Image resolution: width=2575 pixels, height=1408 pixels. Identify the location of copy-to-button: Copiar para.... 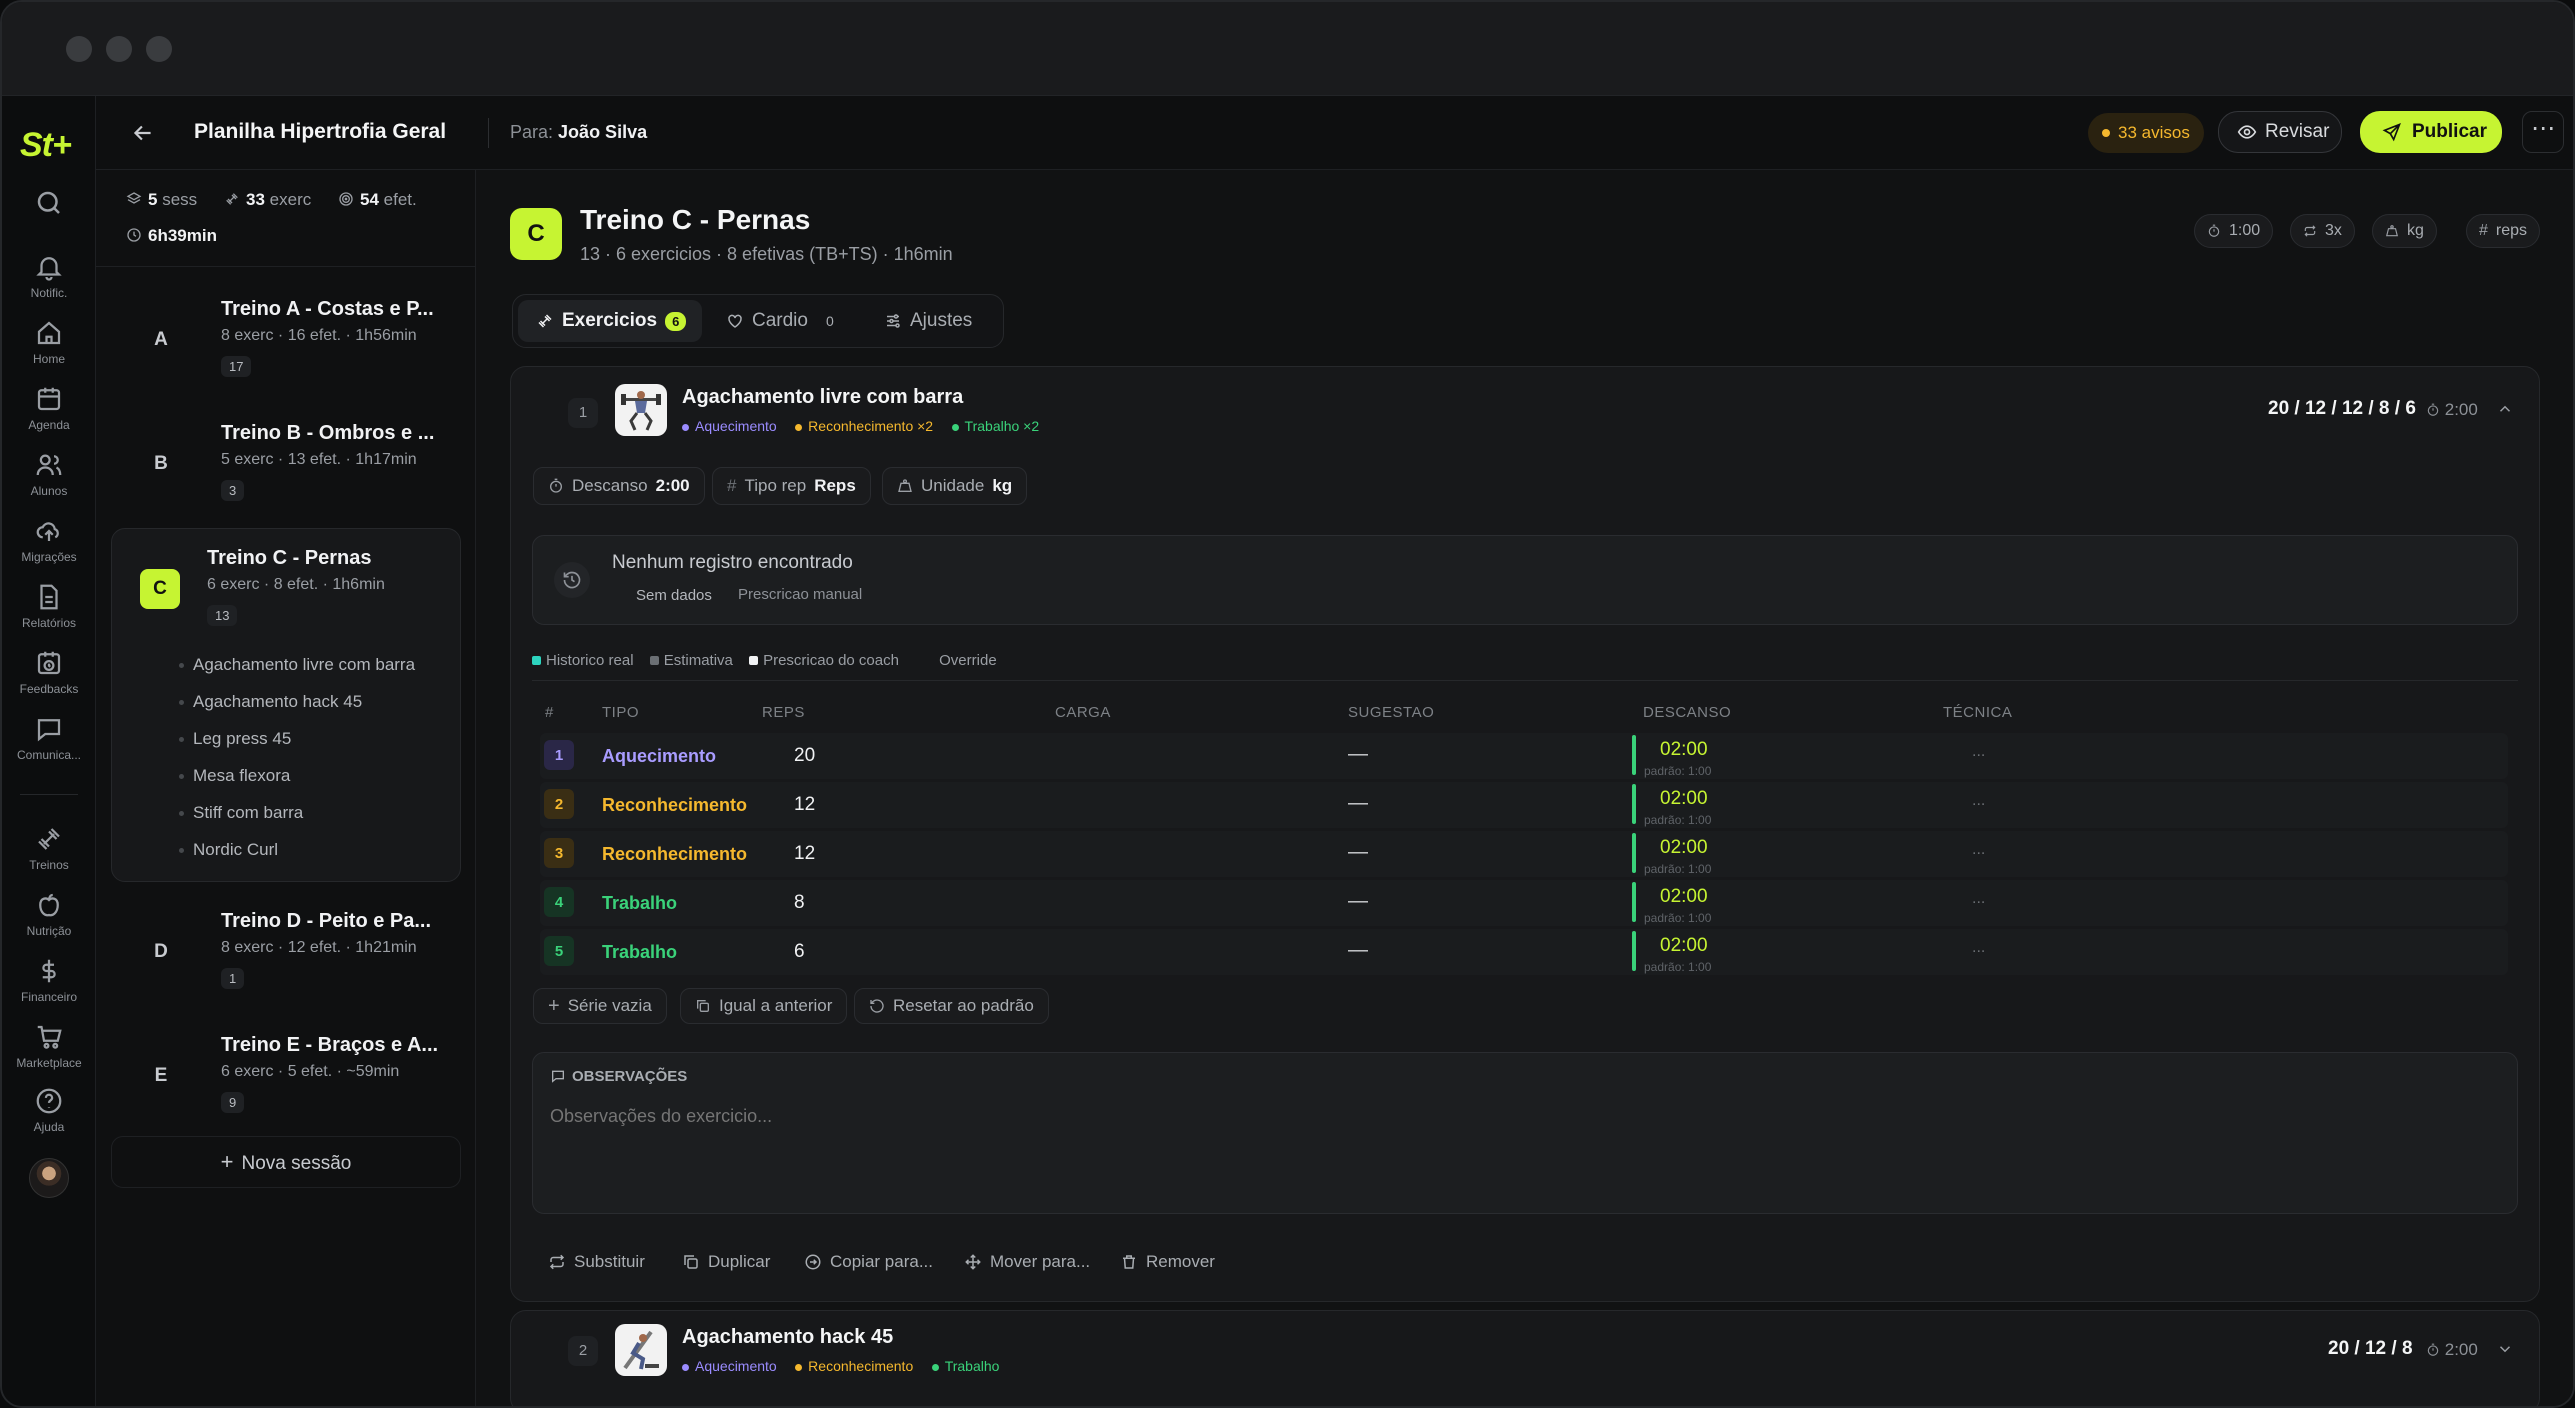
(868, 1262).